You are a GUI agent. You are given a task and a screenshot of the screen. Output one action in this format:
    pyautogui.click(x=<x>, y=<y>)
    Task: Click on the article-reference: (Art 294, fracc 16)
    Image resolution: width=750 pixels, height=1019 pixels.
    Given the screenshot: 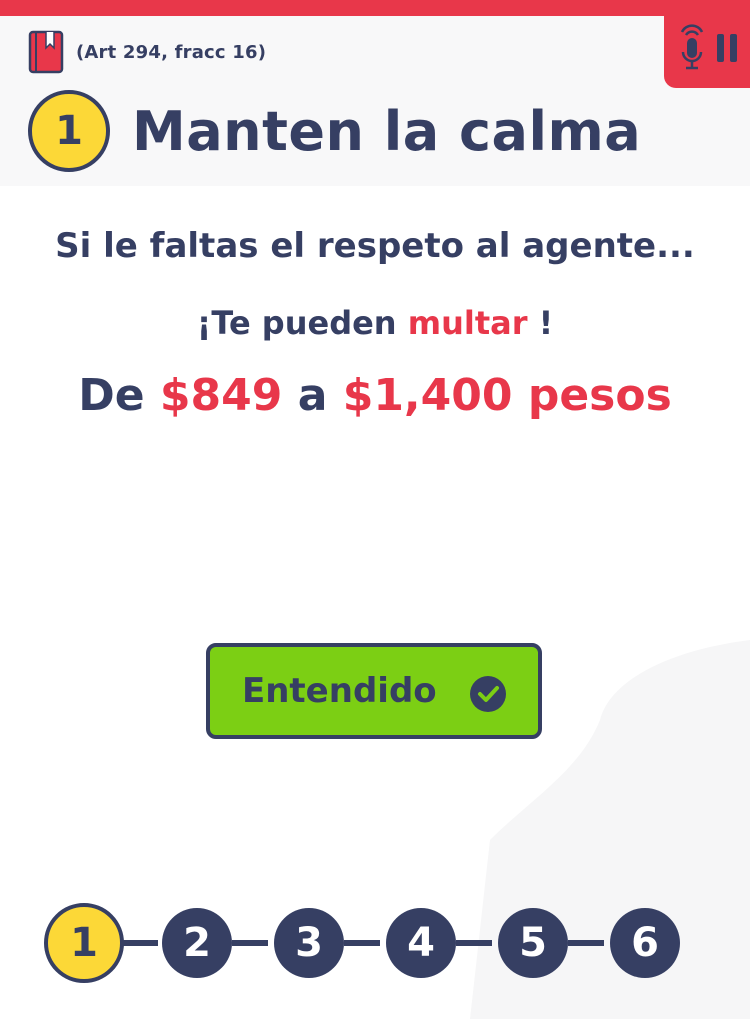 What is the action you would take?
    pyautogui.click(x=147, y=52)
    